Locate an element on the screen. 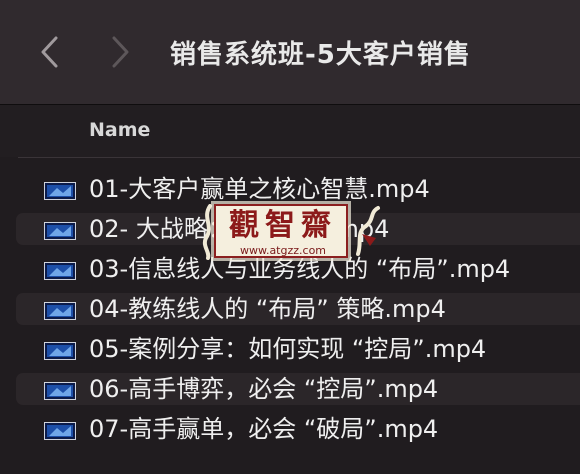  header-divider is located at coordinates (299, 157).